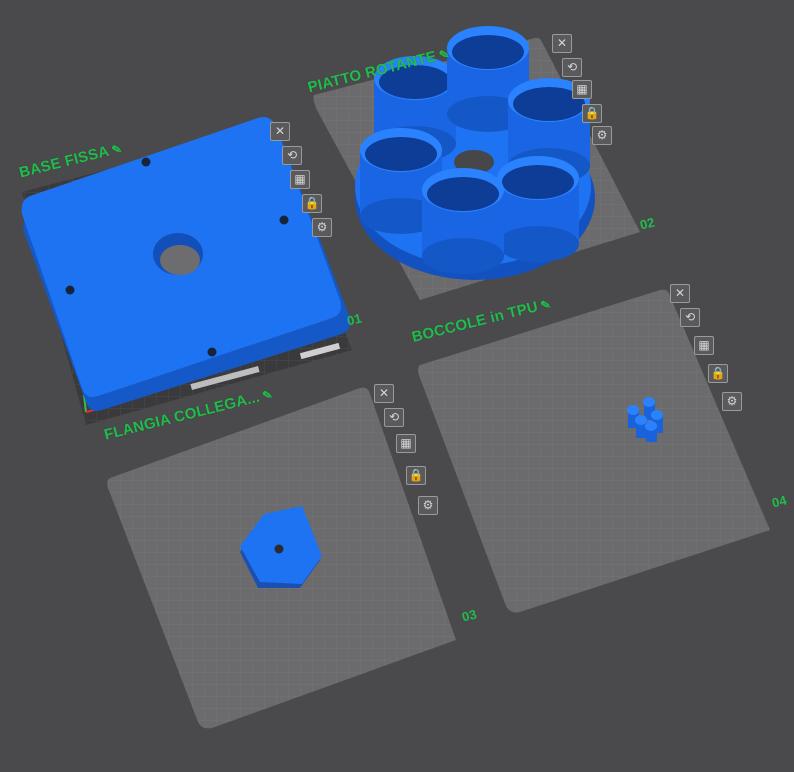  Describe the element at coordinates (279, 549) in the screenshot. I see `flangia-hole` at that location.